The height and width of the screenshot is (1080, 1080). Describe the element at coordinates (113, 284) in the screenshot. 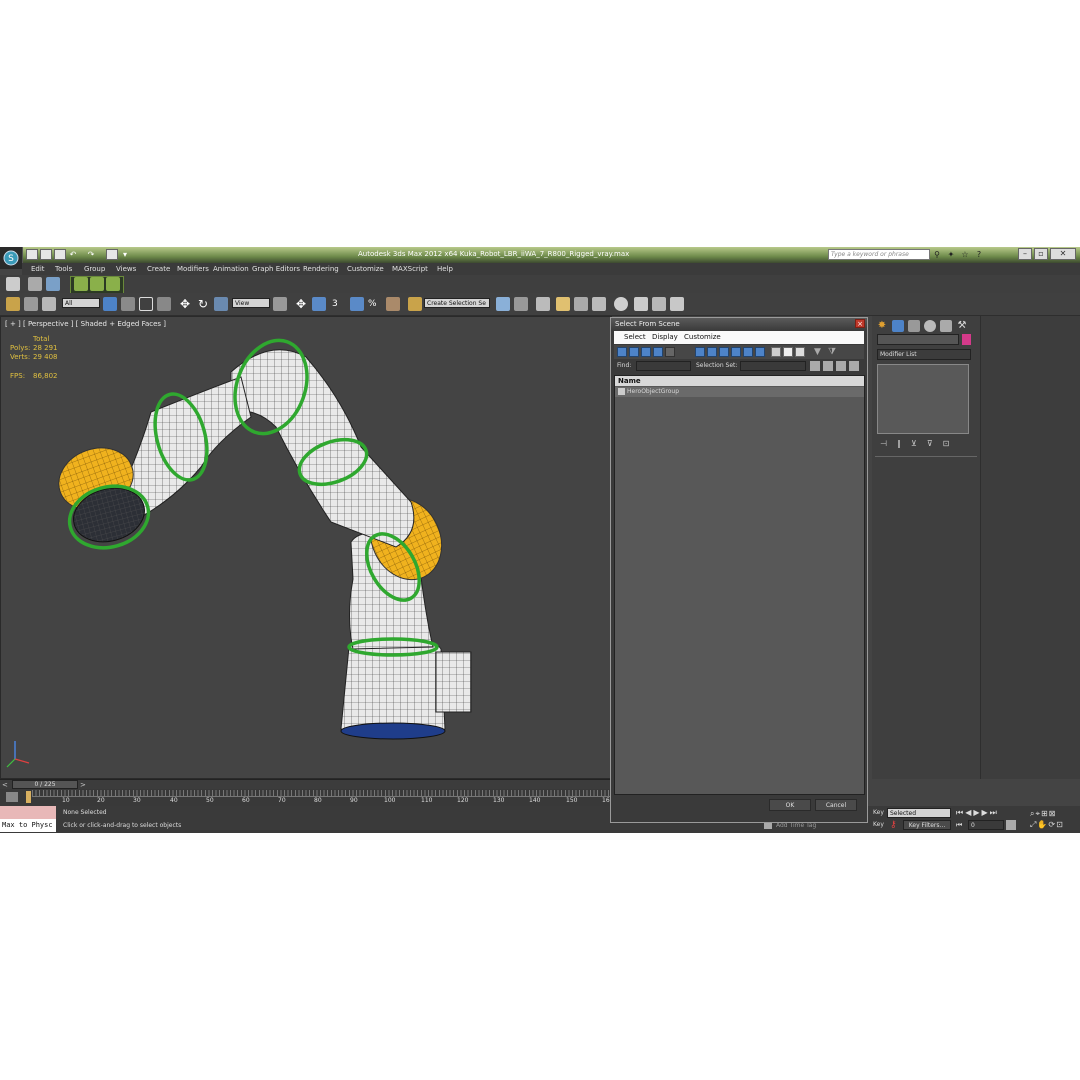

I see `bind-icon` at that location.